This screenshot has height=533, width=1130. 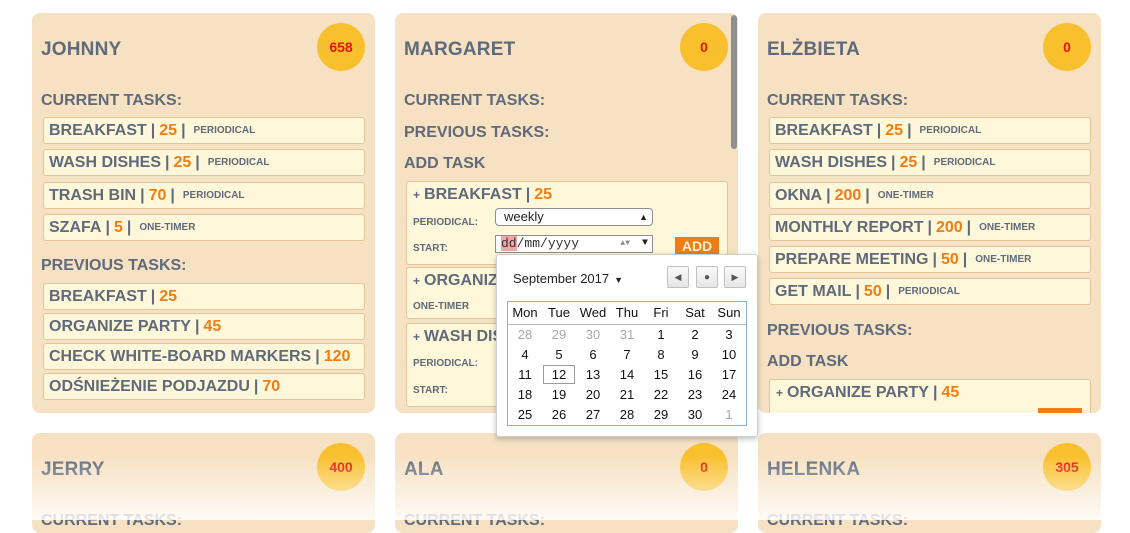 I want to click on weekday-label: Sun, so click(x=729, y=312).